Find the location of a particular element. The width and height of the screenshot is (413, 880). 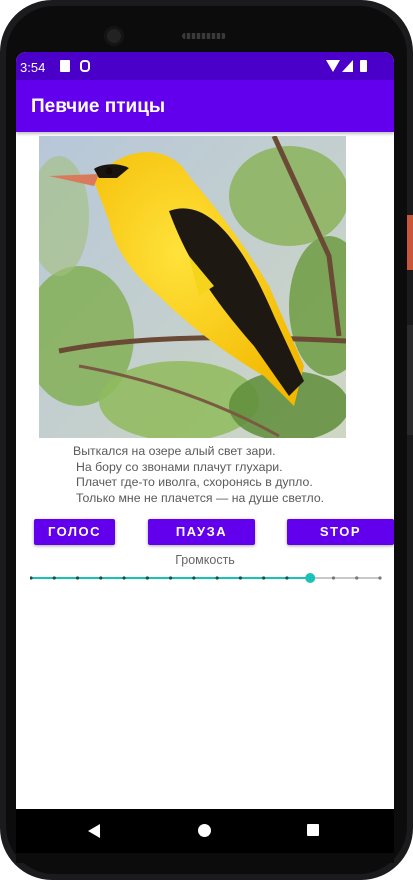

status-time: 3:54 is located at coordinates (33, 67).